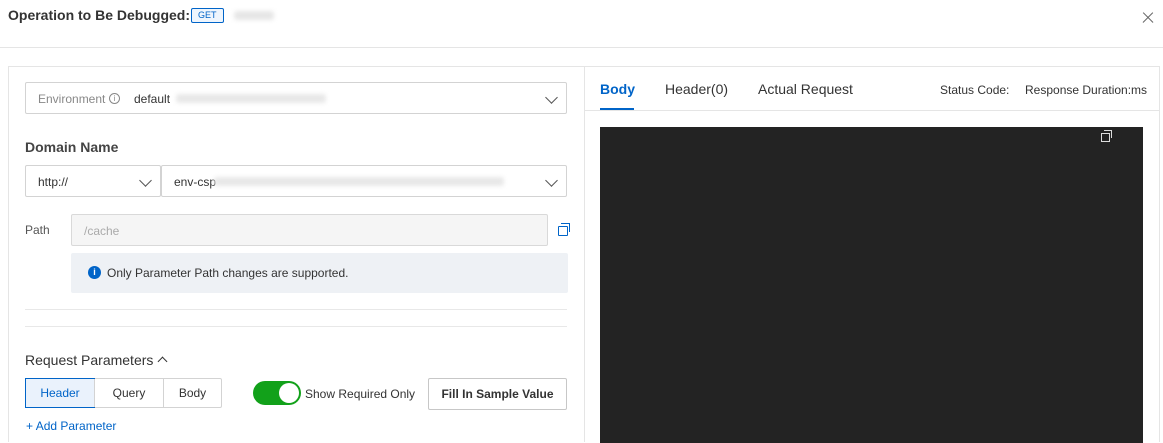 This screenshot has height=443, width=1163. I want to click on tab-actual-request: Actual Request, so click(805, 89).